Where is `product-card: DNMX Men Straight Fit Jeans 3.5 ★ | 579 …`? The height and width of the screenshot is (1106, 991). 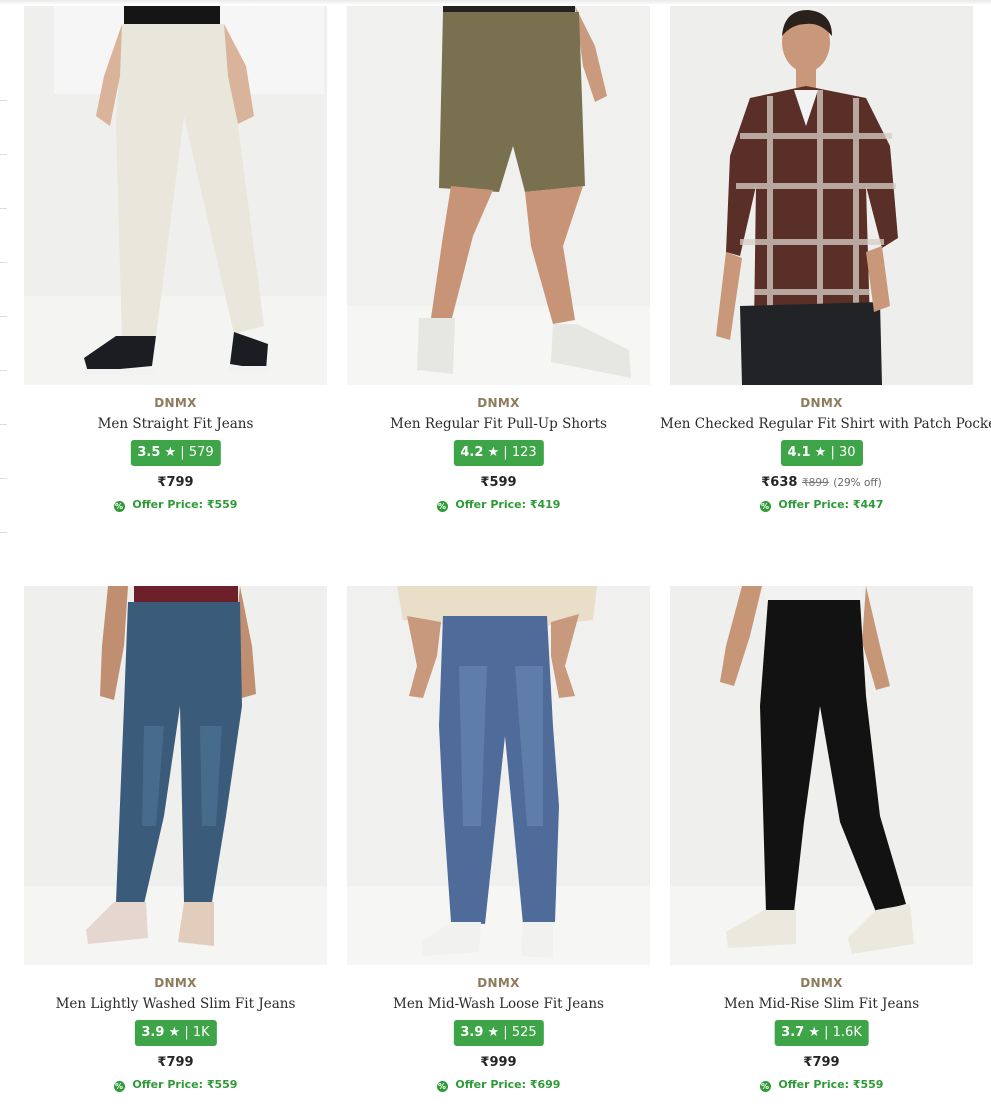 product-card: DNMX Men Straight Fit Jeans 3.5 ★ | 579 … is located at coordinates (175, 266).